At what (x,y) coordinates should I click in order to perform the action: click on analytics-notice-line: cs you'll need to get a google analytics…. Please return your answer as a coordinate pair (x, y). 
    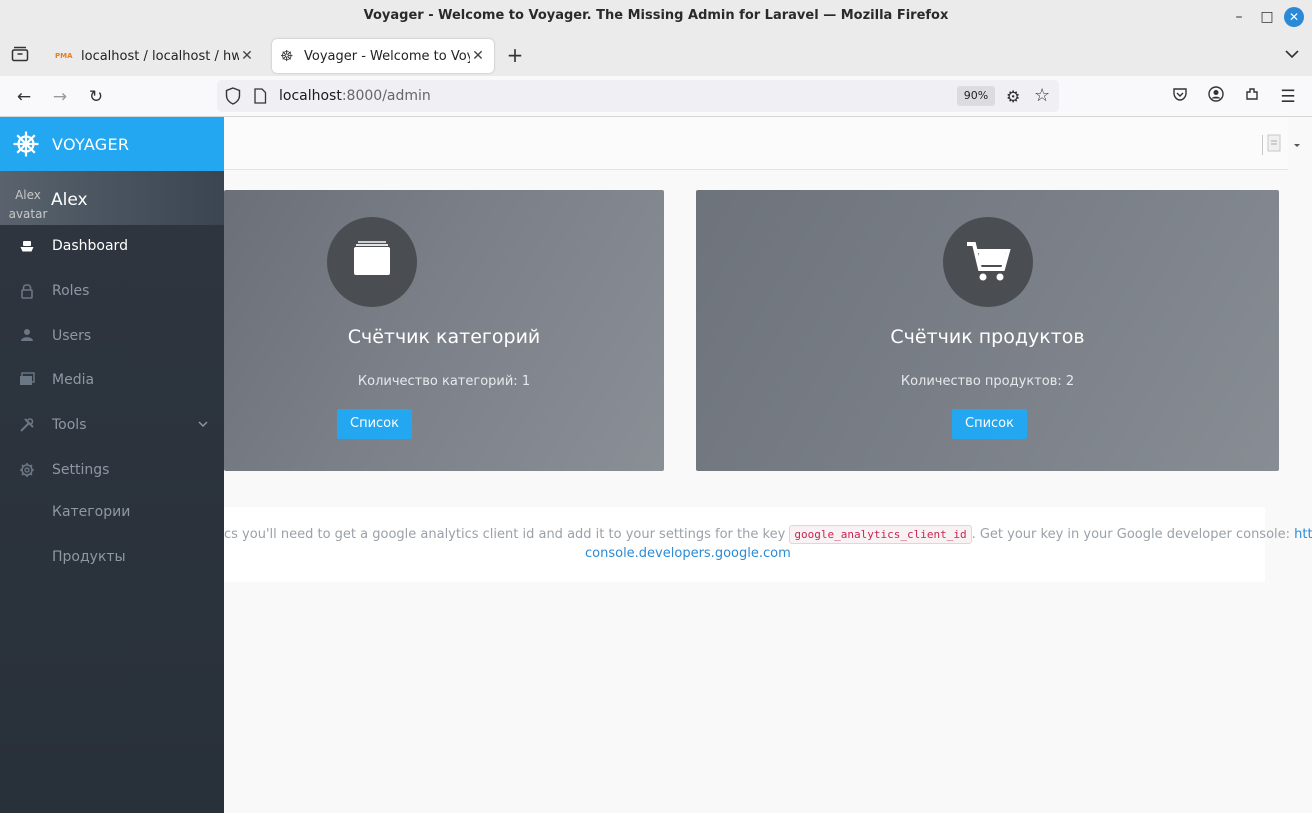
    Looking at the image, I should click on (768, 534).